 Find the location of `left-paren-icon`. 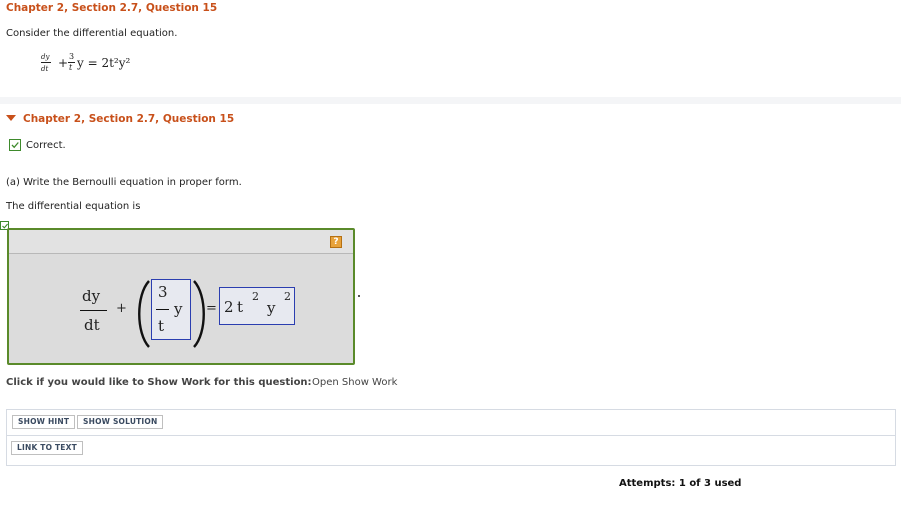

left-paren-icon is located at coordinates (144, 314).